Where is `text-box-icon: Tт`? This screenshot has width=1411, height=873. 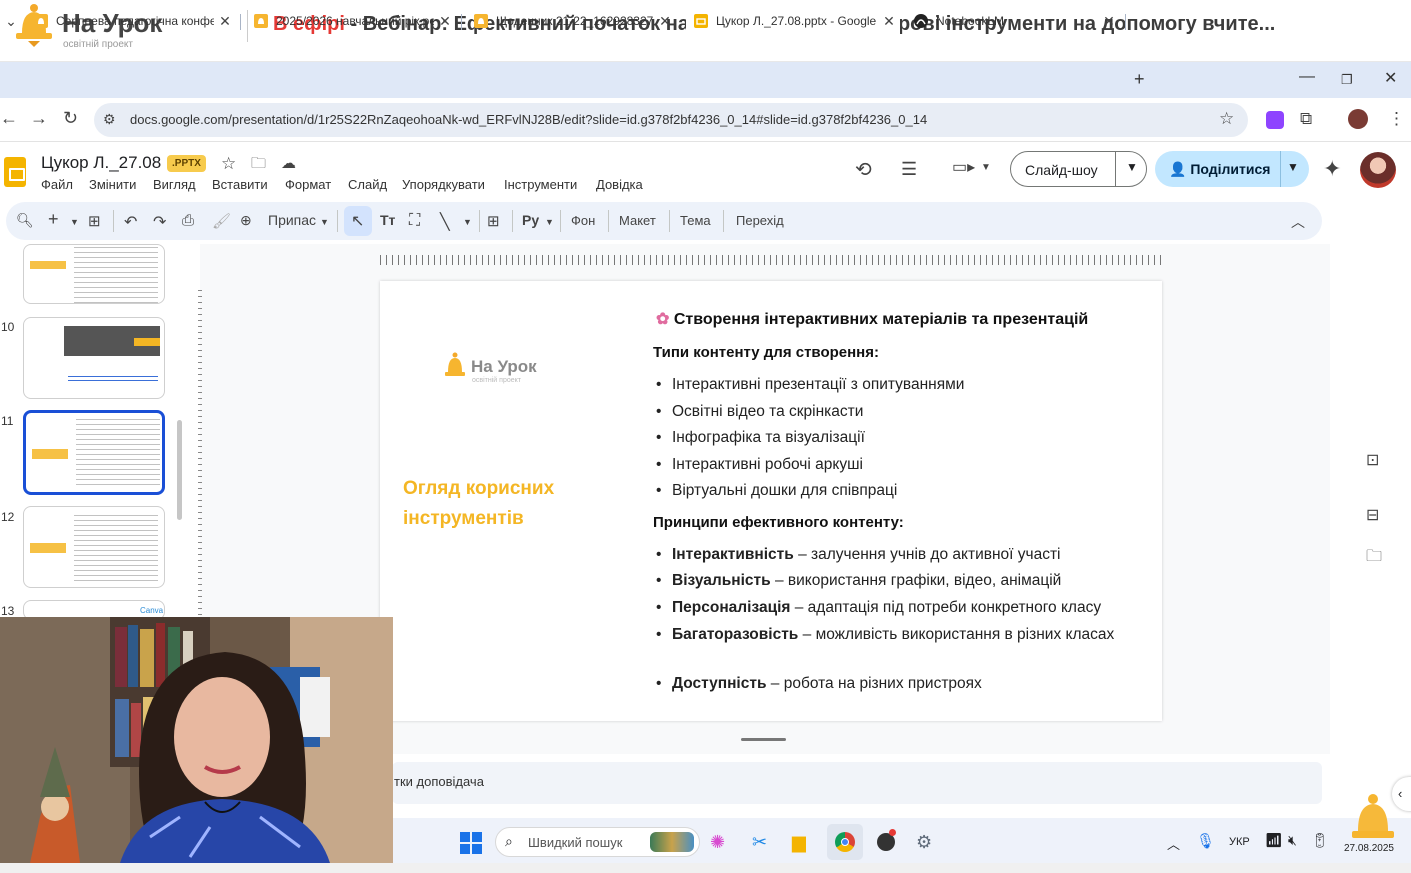 text-box-icon: Tт is located at coordinates (387, 220).